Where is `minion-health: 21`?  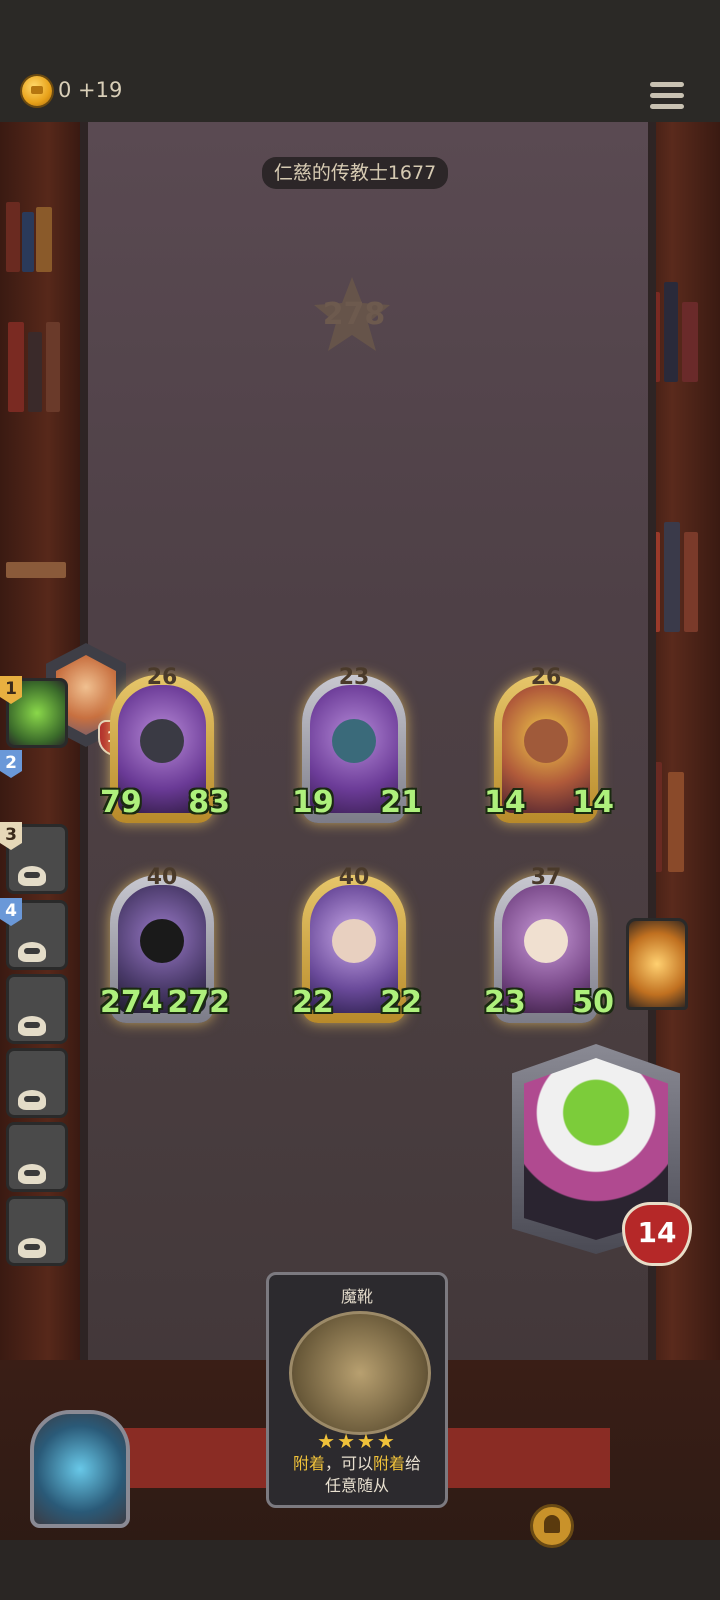 minion-health: 21 is located at coordinates (402, 803).